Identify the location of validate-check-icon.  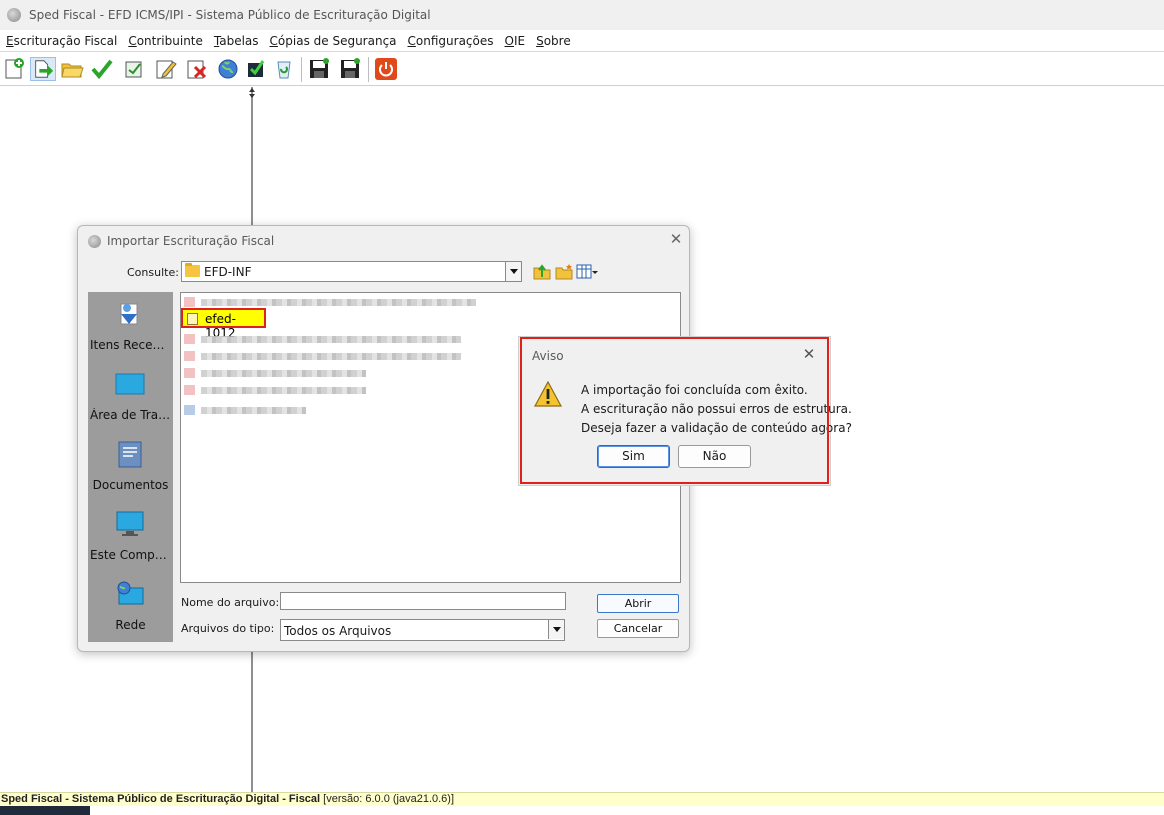
(102, 69).